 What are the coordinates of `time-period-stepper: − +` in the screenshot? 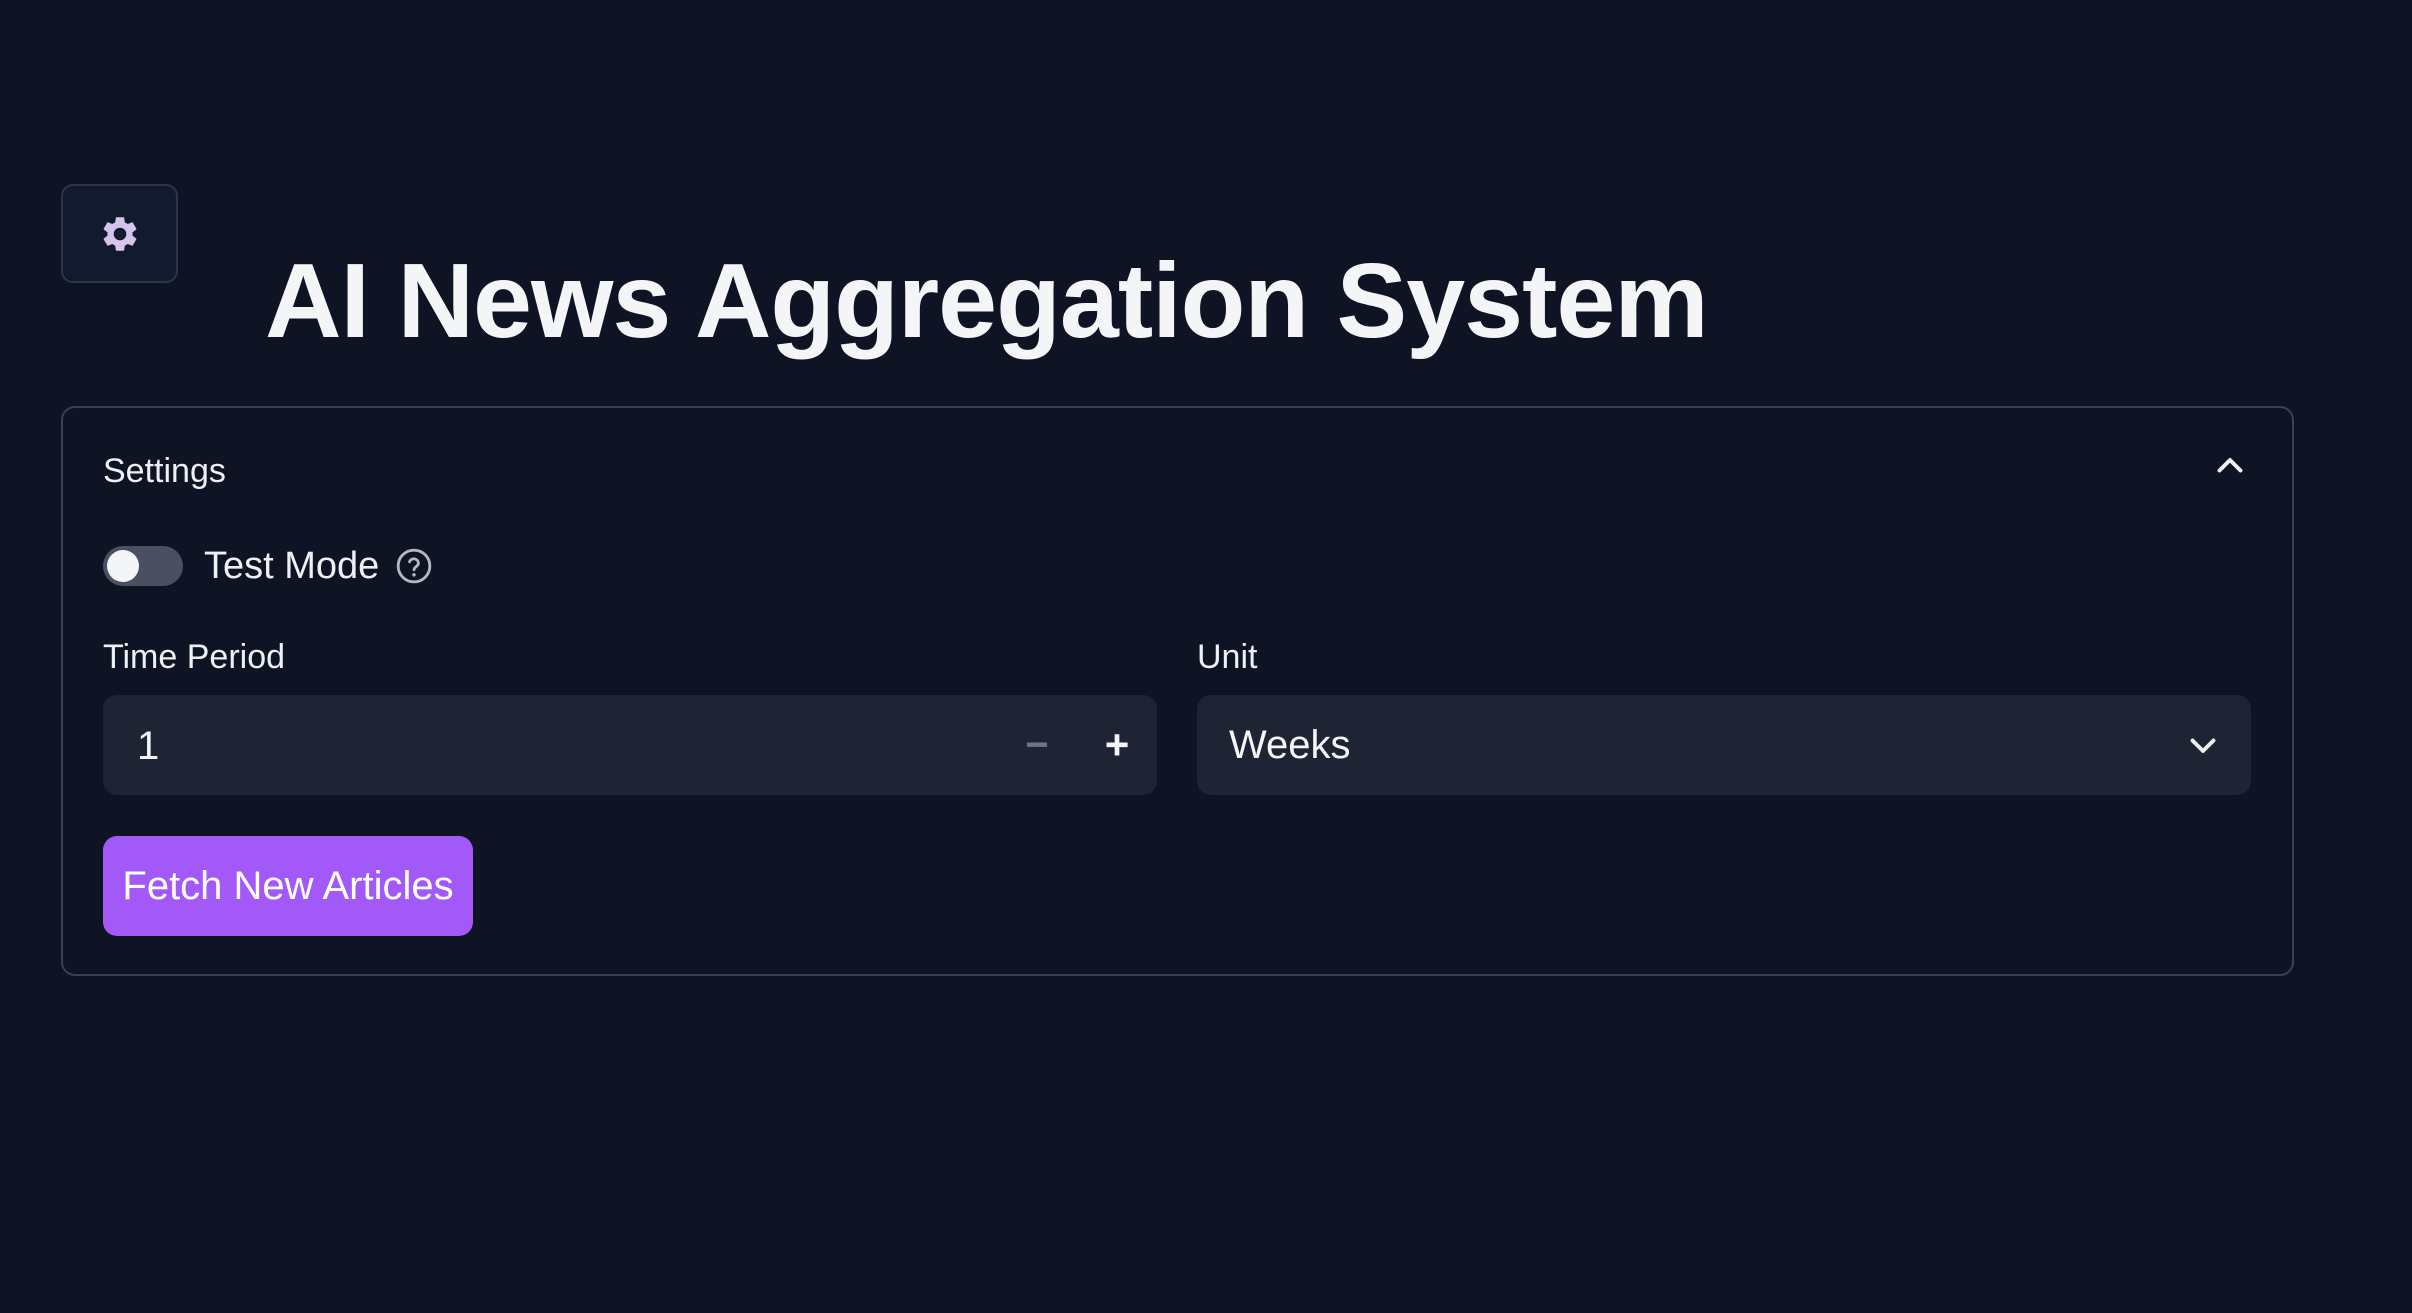 It's located at (630, 746).